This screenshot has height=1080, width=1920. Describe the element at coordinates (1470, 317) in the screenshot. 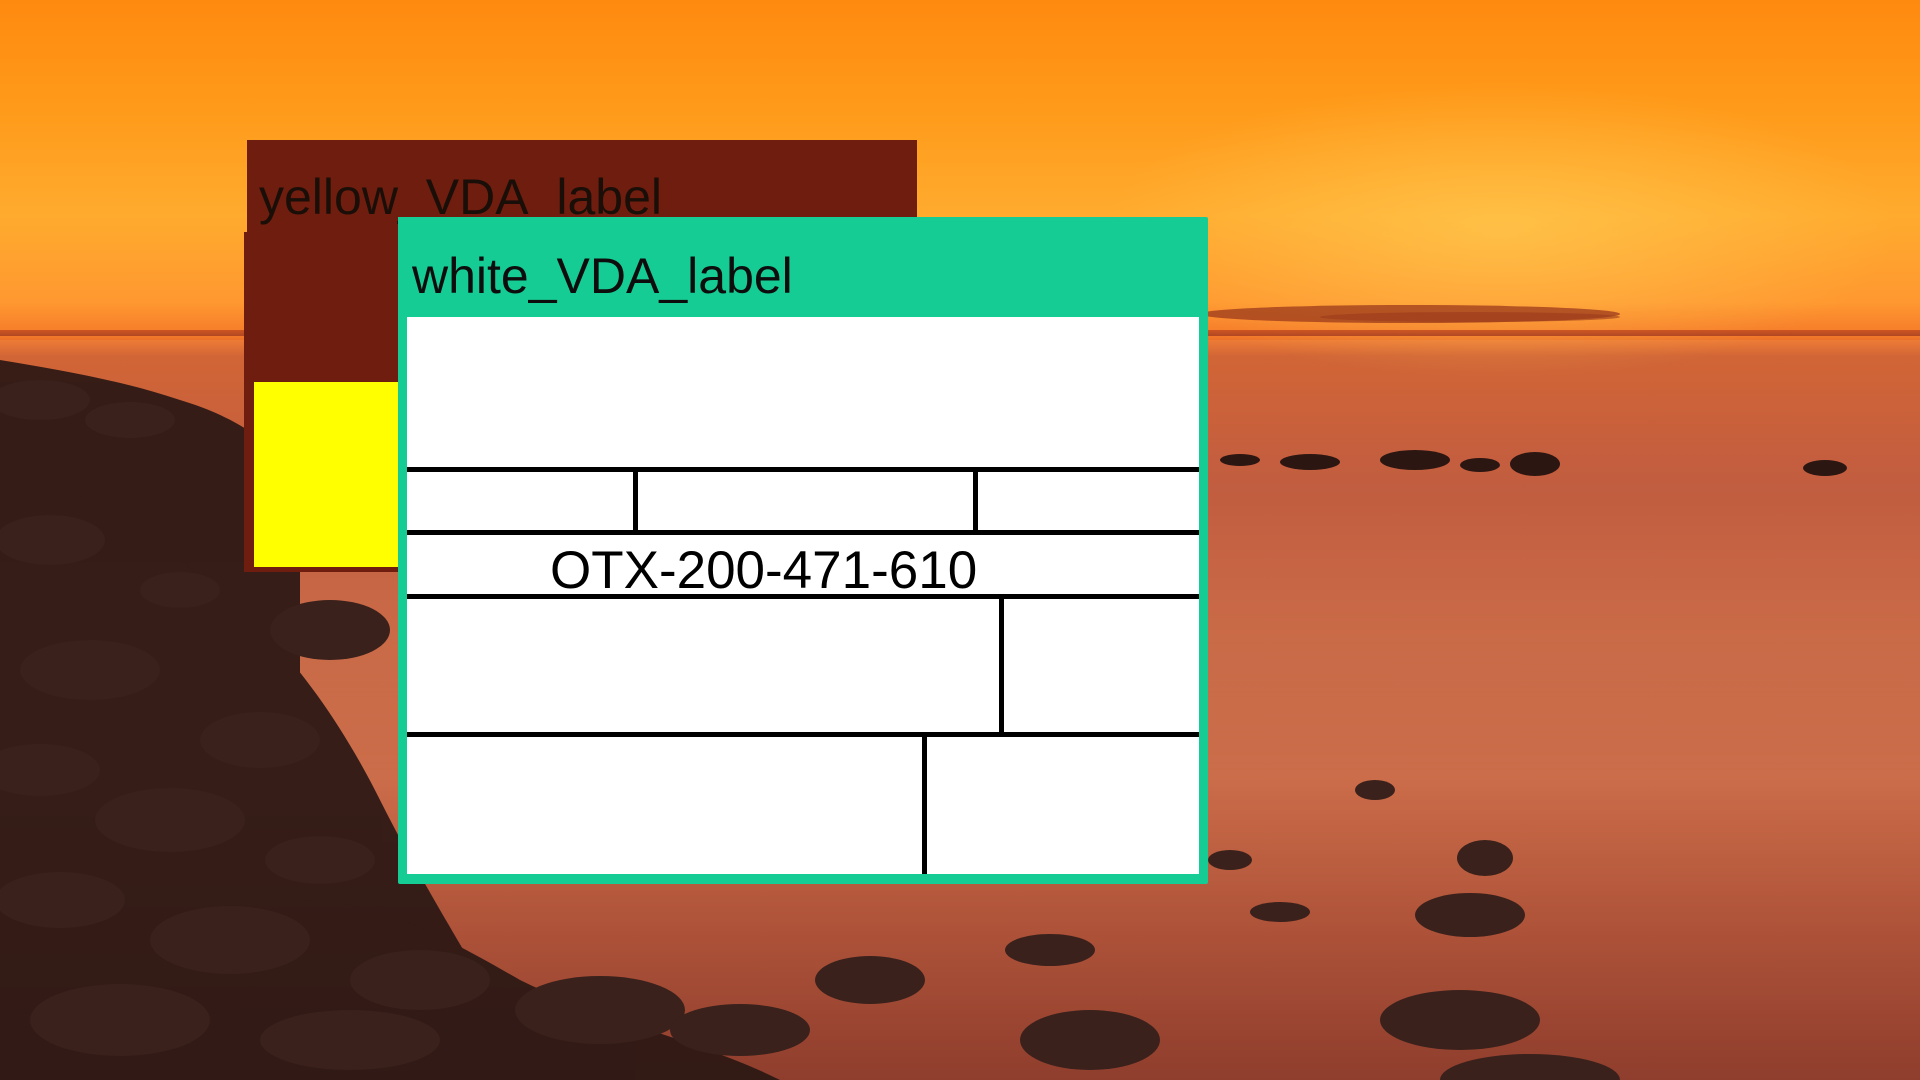

I see `cloud-band-thin` at that location.